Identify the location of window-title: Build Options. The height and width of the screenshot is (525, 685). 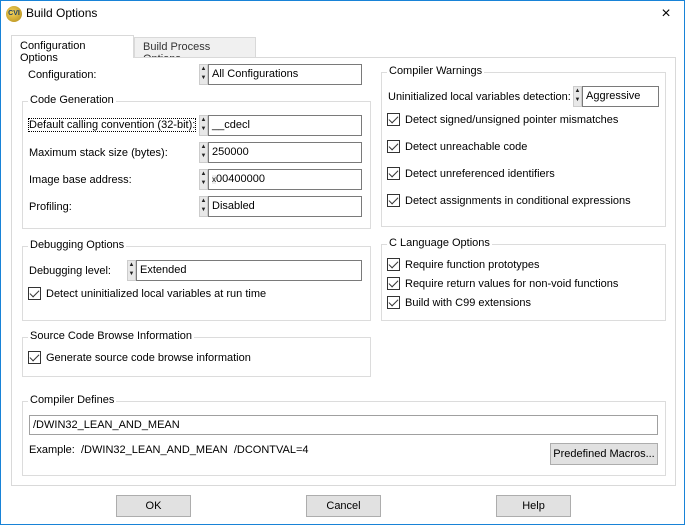
(62, 13).